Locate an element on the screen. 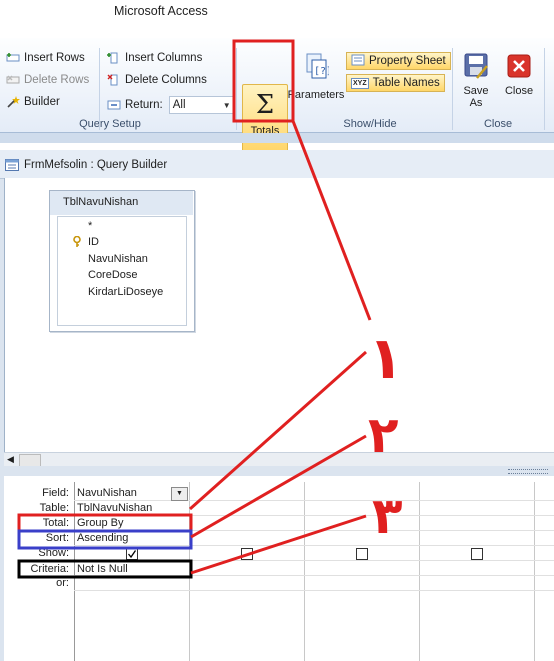  total-row-highlight-box is located at coordinates (105, 523).